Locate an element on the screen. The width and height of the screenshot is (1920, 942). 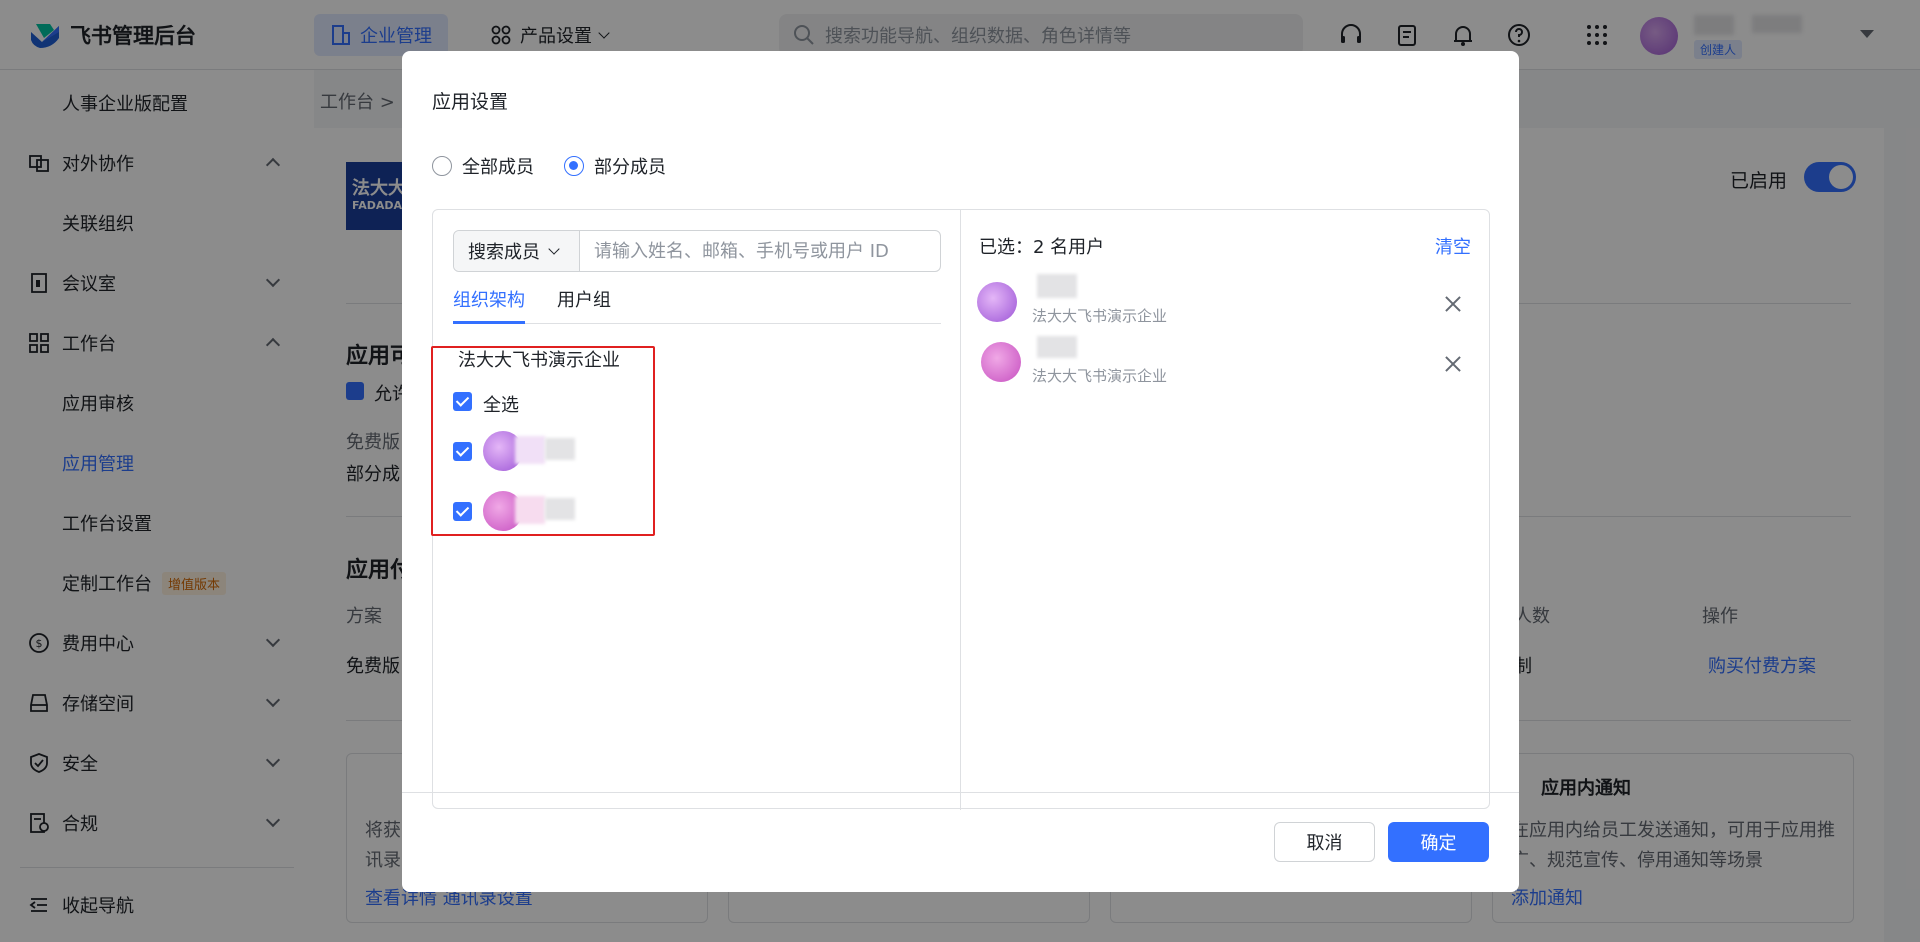
search-type-label: 搜索成员 is located at coordinates (504, 252).